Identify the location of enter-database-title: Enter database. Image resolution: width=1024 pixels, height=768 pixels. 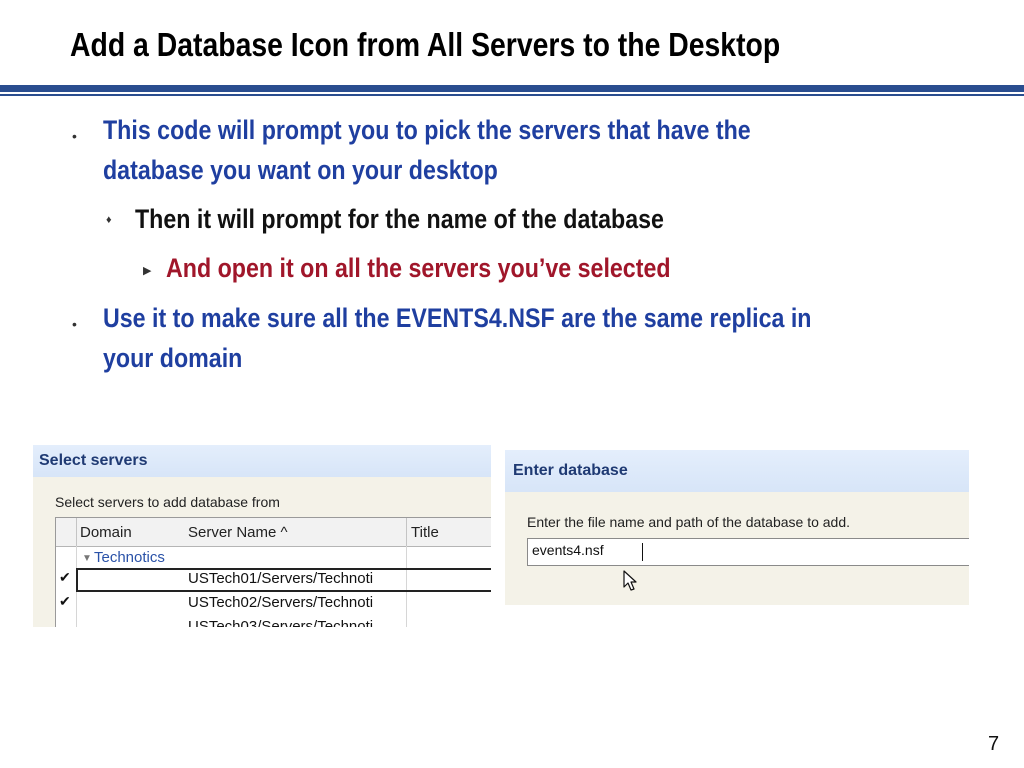
(570, 470).